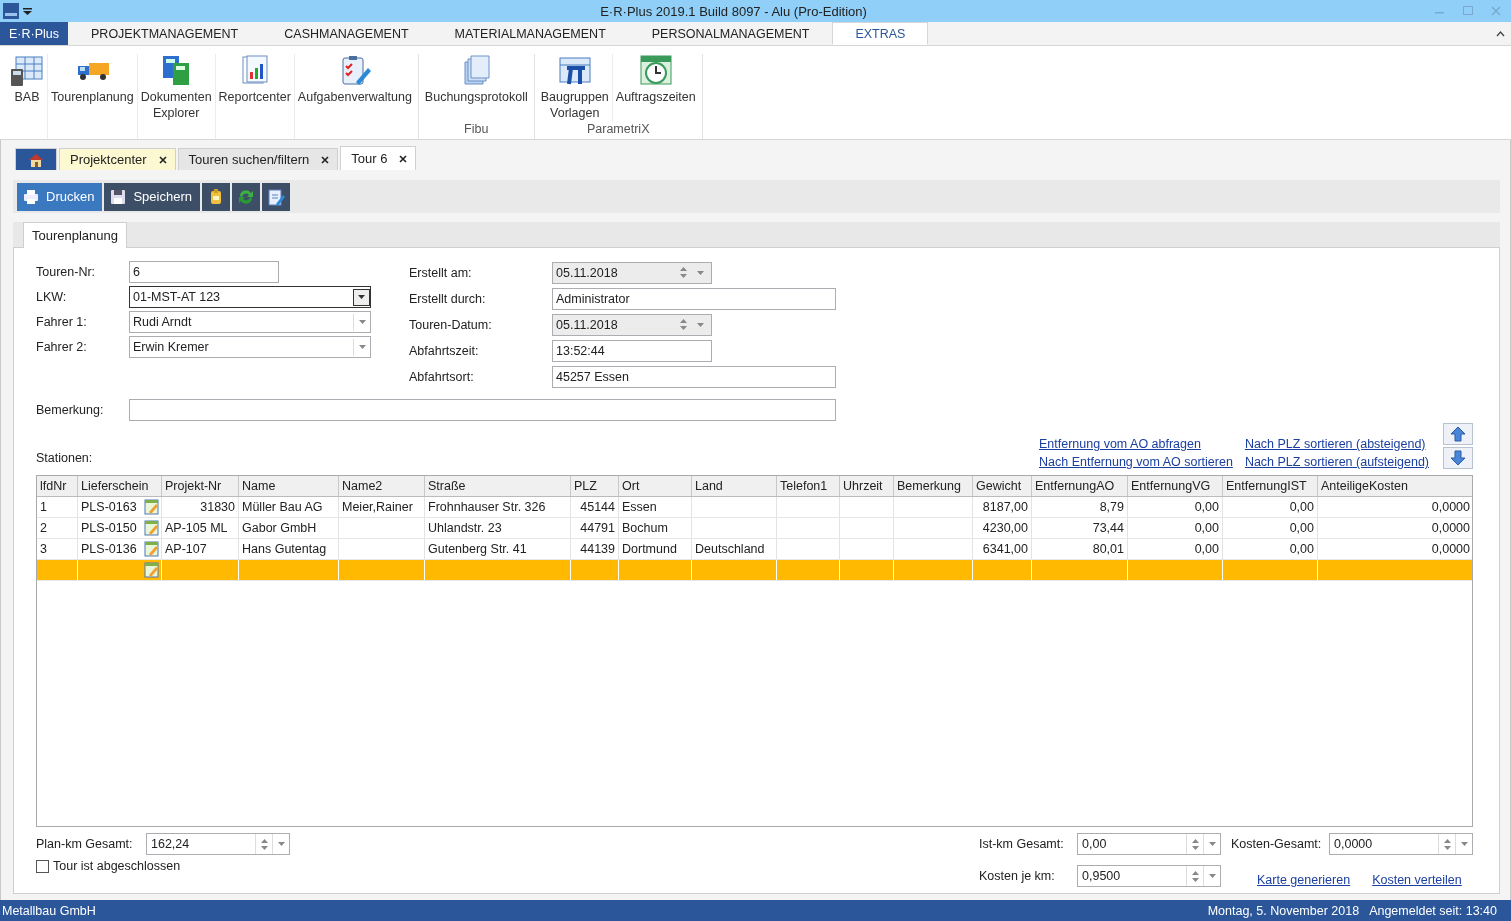 Image resolution: width=1511 pixels, height=921 pixels. What do you see at coordinates (289, 486) in the screenshot?
I see `column-header: Name` at bounding box center [289, 486].